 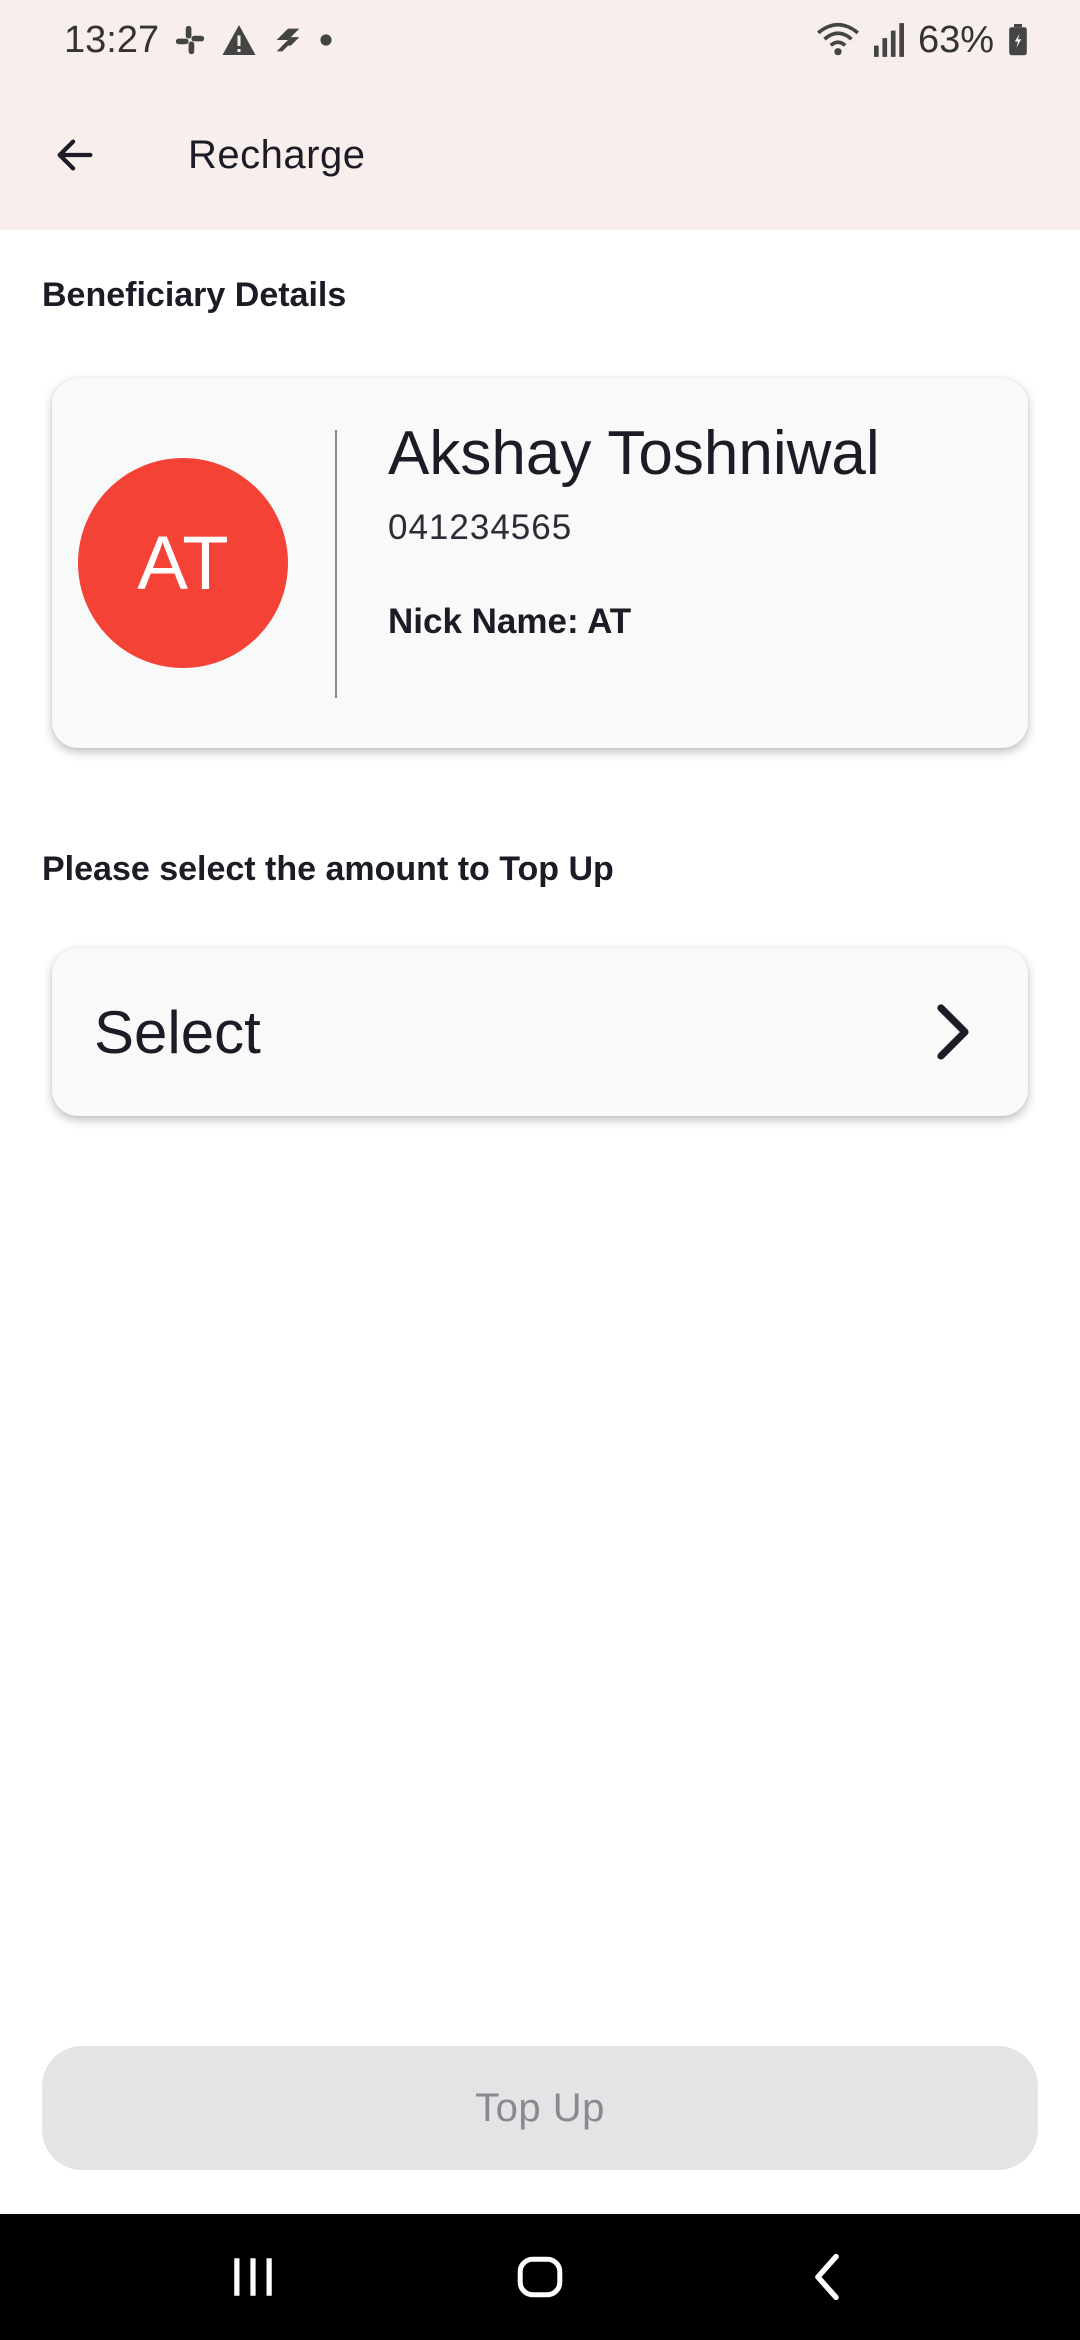 I want to click on battery-percent: 63%, so click(x=955, y=39).